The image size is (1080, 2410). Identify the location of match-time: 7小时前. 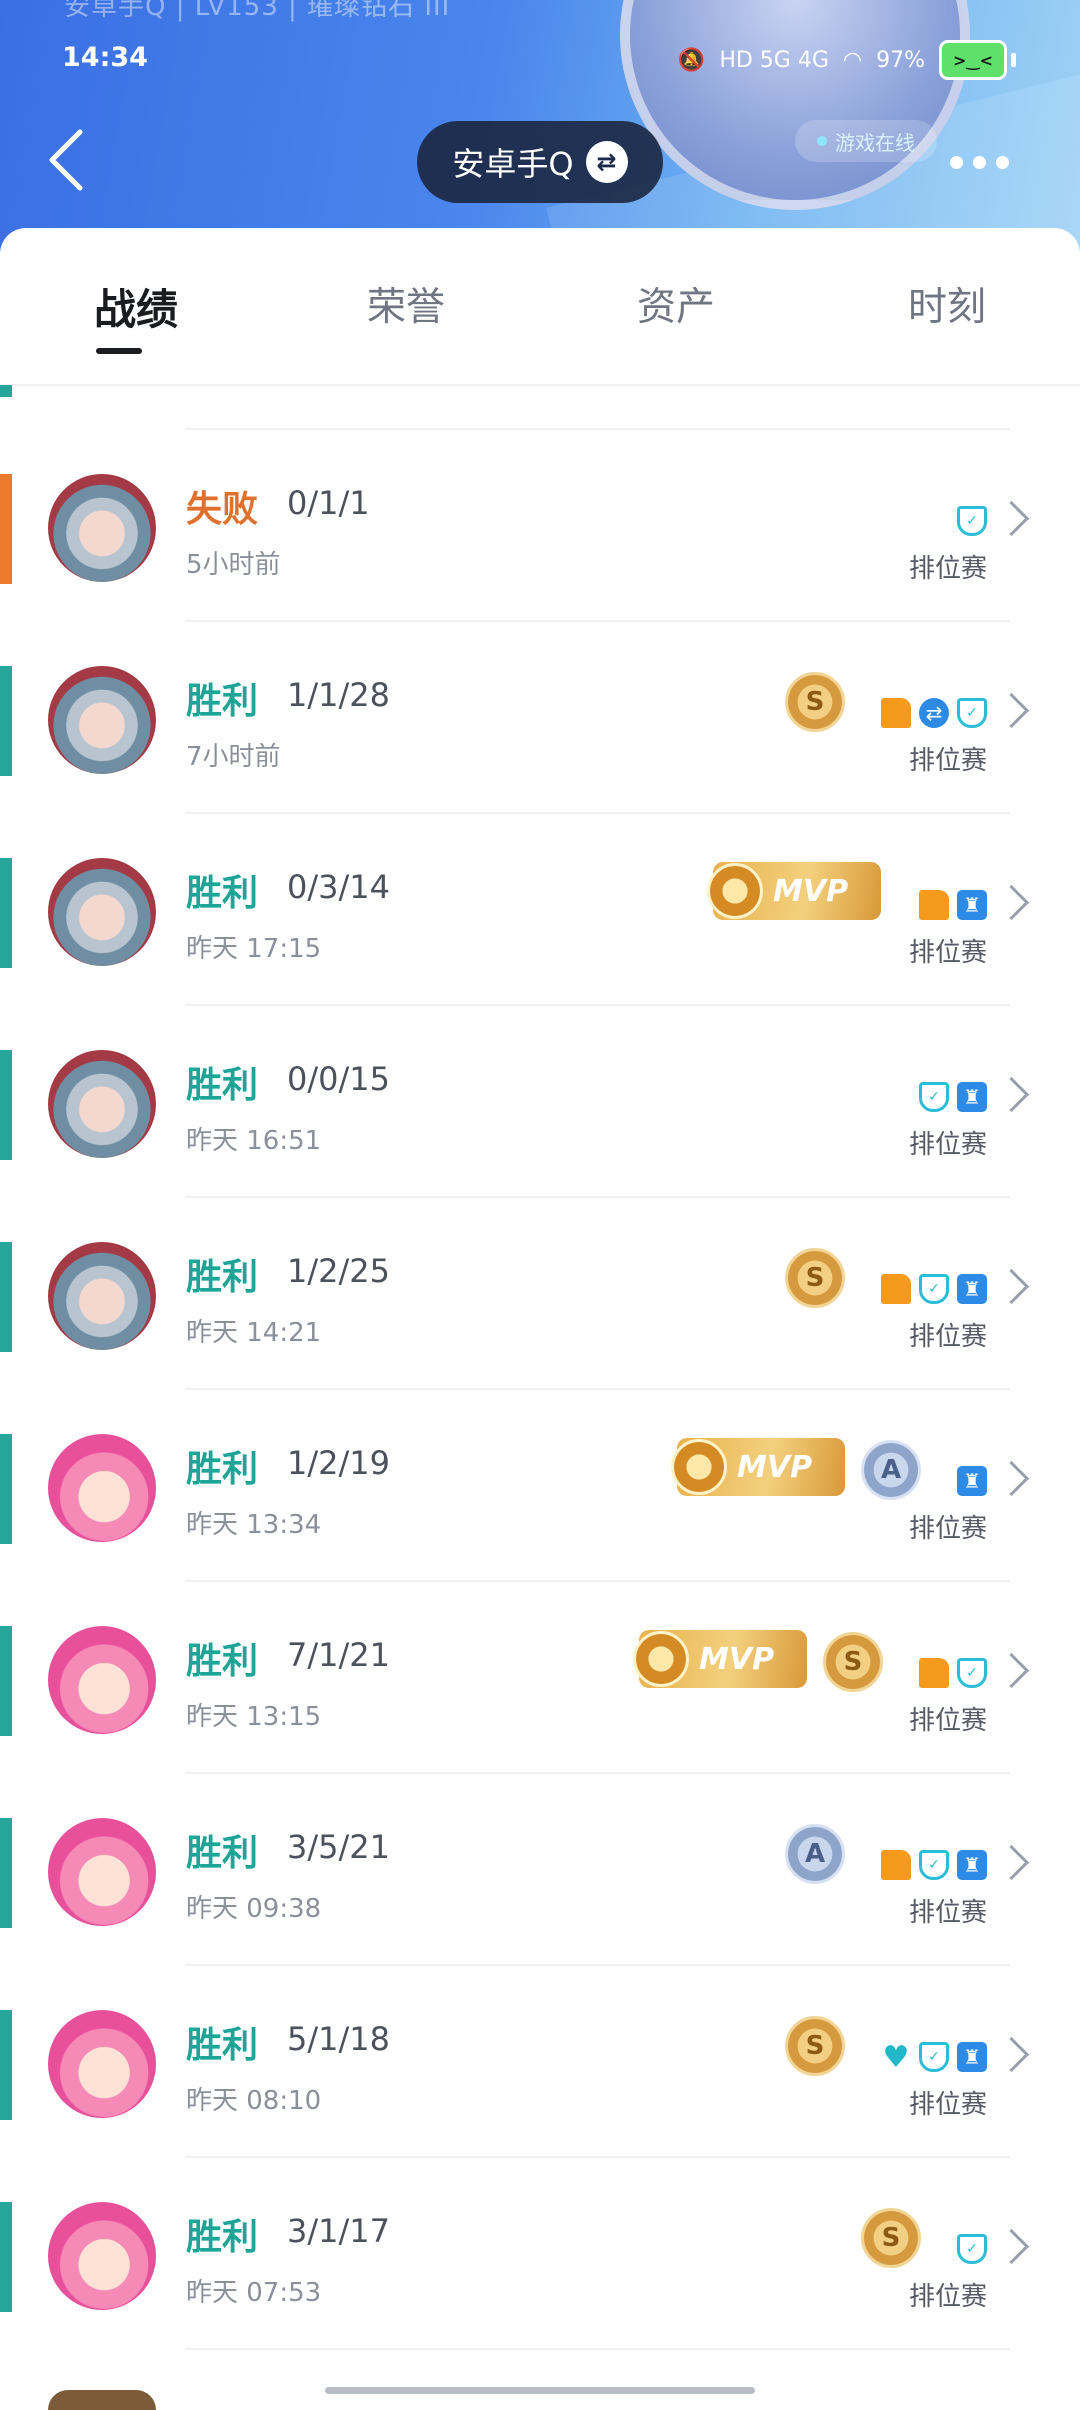
(233, 757).